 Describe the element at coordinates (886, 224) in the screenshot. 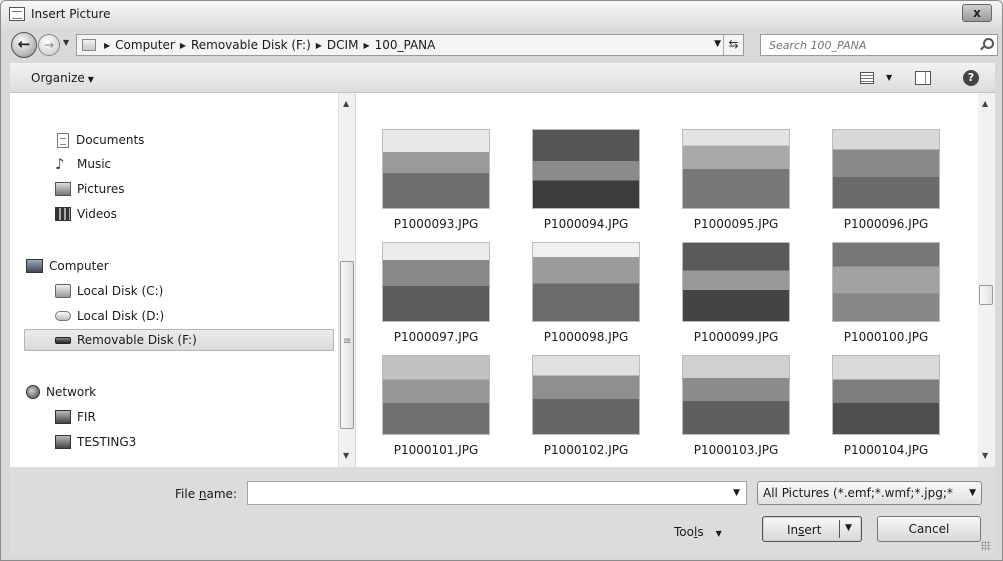

I see `file-name: P1000096.JPG` at that location.